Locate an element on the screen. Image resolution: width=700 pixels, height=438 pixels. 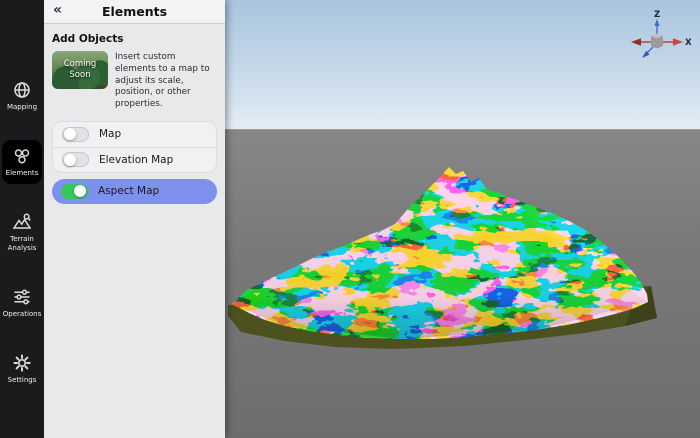
toggle-row-label: Elevation Map is located at coordinates (136, 159).